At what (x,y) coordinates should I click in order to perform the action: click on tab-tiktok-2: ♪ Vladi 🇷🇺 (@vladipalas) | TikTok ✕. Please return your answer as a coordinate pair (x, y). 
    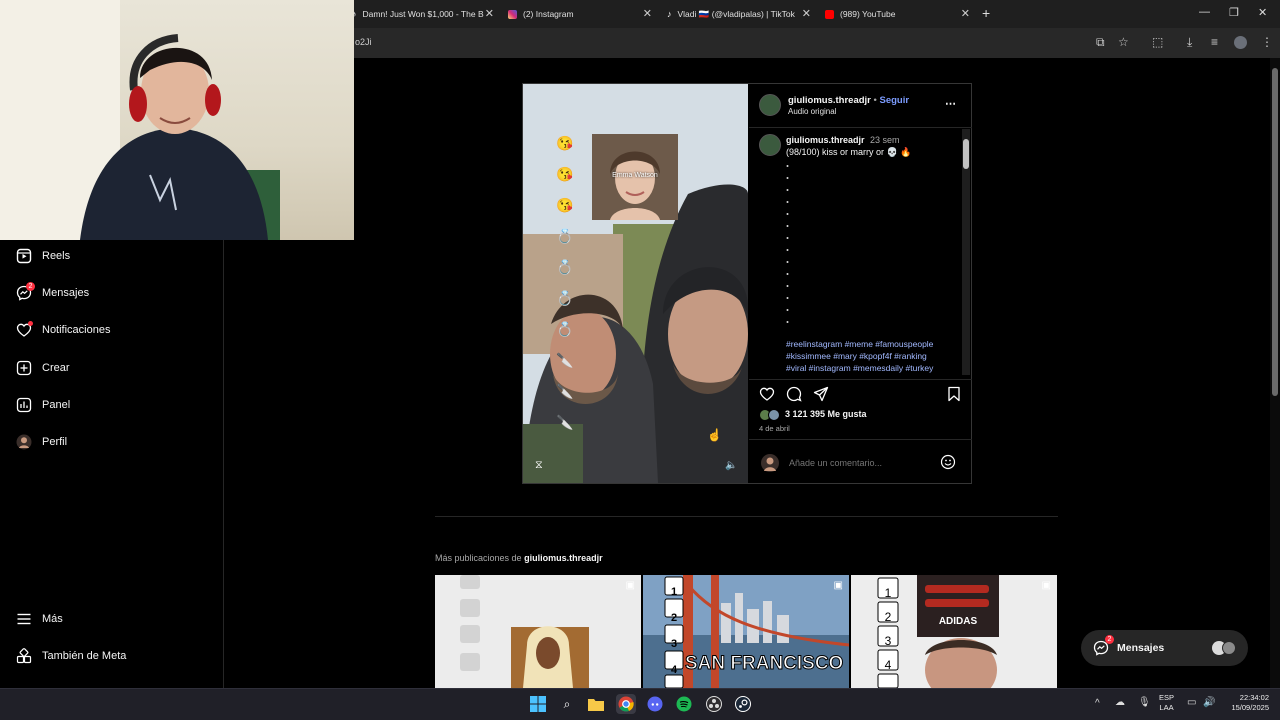
    Looking at the image, I should click on (739, 14).